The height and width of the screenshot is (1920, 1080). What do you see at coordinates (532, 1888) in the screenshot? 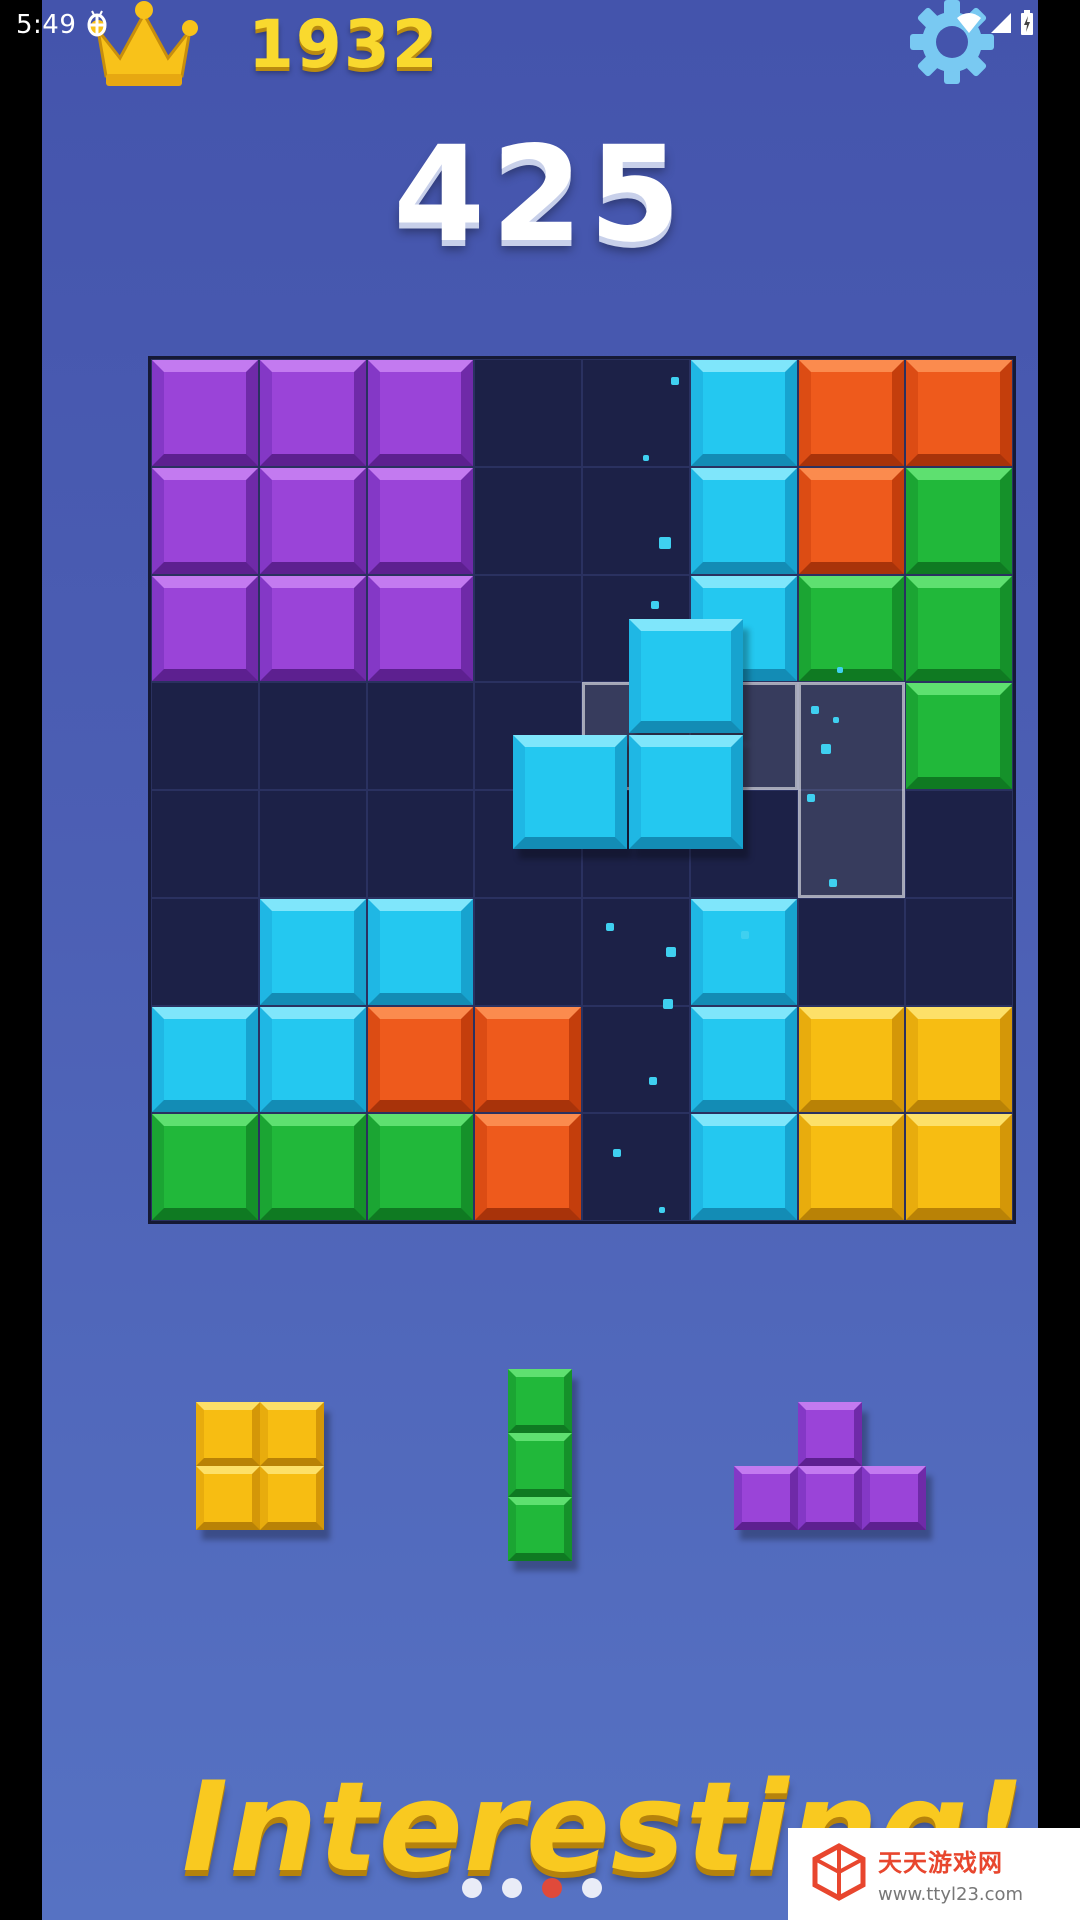
I see `page-indicator` at bounding box center [532, 1888].